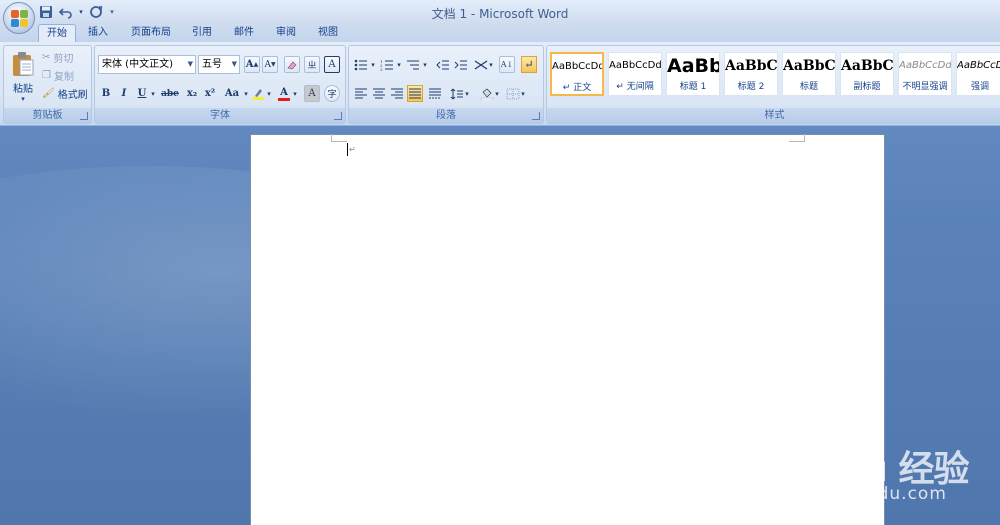 Image resolution: width=1000 pixels, height=525 pixels. Describe the element at coordinates (270, 64) in the screenshot. I see `shrink-font-button: A ▼` at that location.